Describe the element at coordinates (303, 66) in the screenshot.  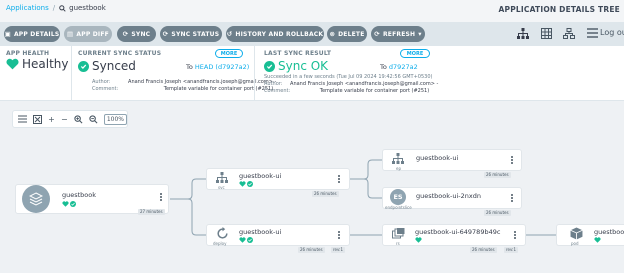
I see `last-sync-status-value: Sync OK` at that location.